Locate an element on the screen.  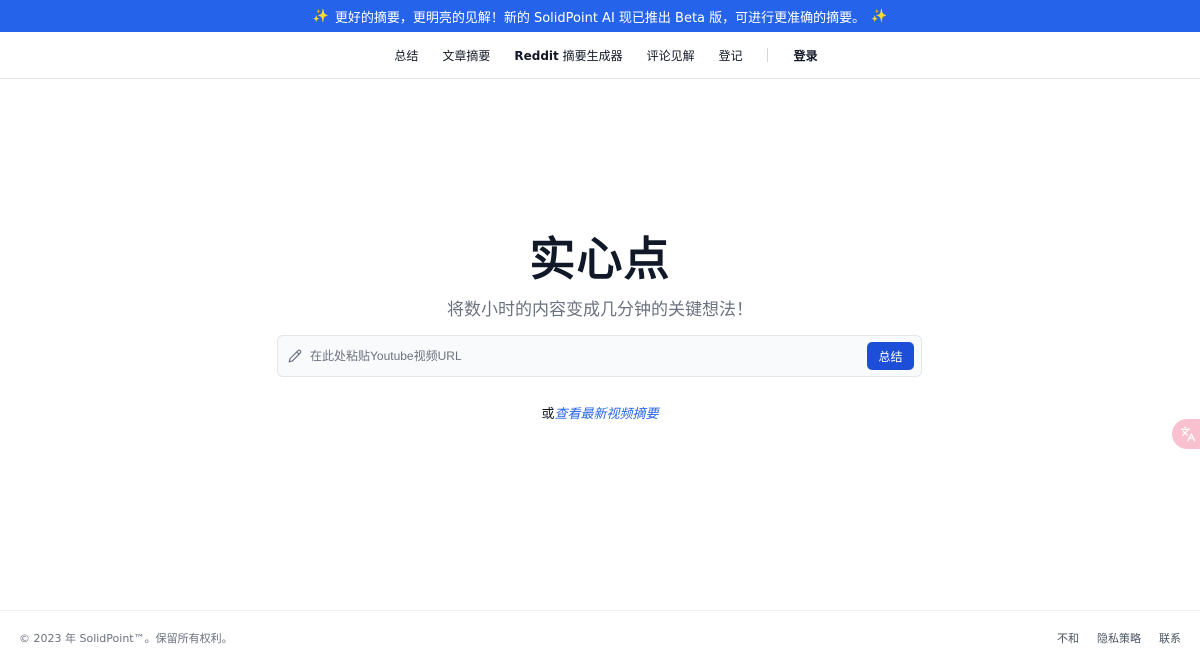
page-subtitle: 将数小时的内容变成几分钟的关键想法！ is located at coordinates (600, 310).